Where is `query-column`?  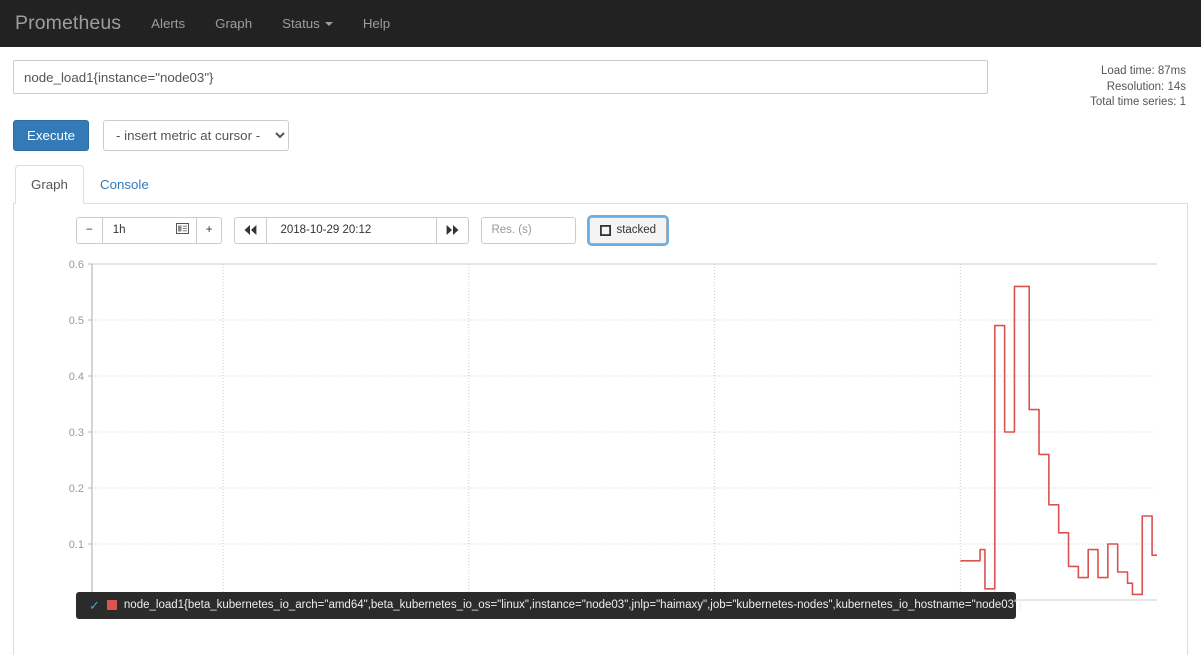 query-column is located at coordinates (500, 85).